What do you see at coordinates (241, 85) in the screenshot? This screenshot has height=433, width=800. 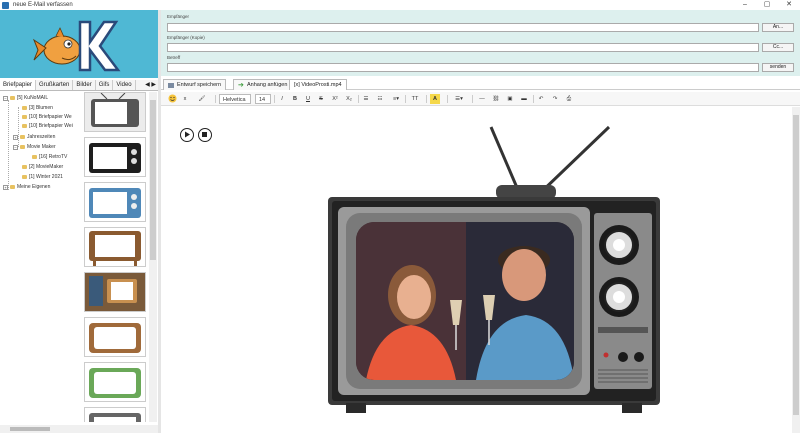 I see `arrow-right-icon: ➔` at bounding box center [241, 85].